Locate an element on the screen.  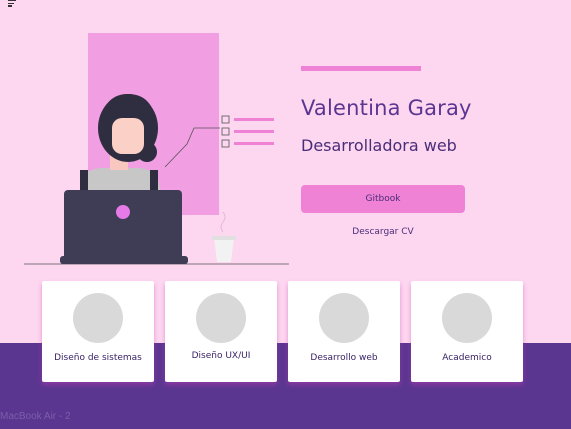
job-title: Desarrolladora web is located at coordinates (379, 145).